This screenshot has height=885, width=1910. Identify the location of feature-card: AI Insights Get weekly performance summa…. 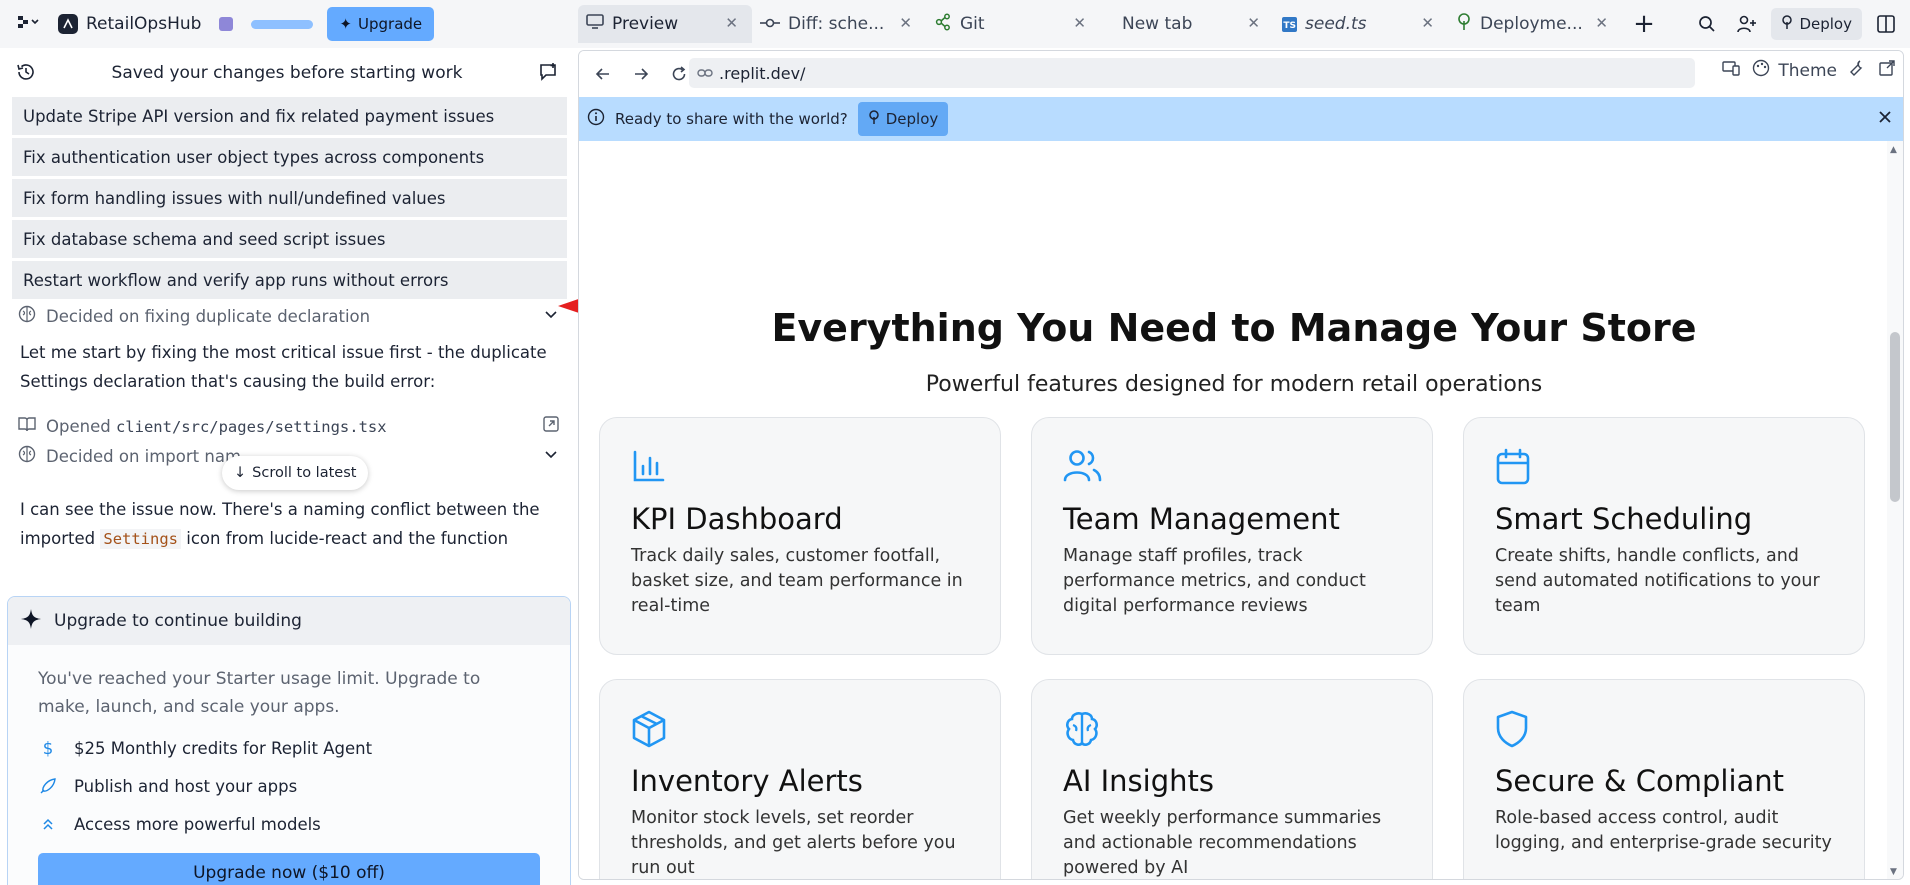
(1232, 779).